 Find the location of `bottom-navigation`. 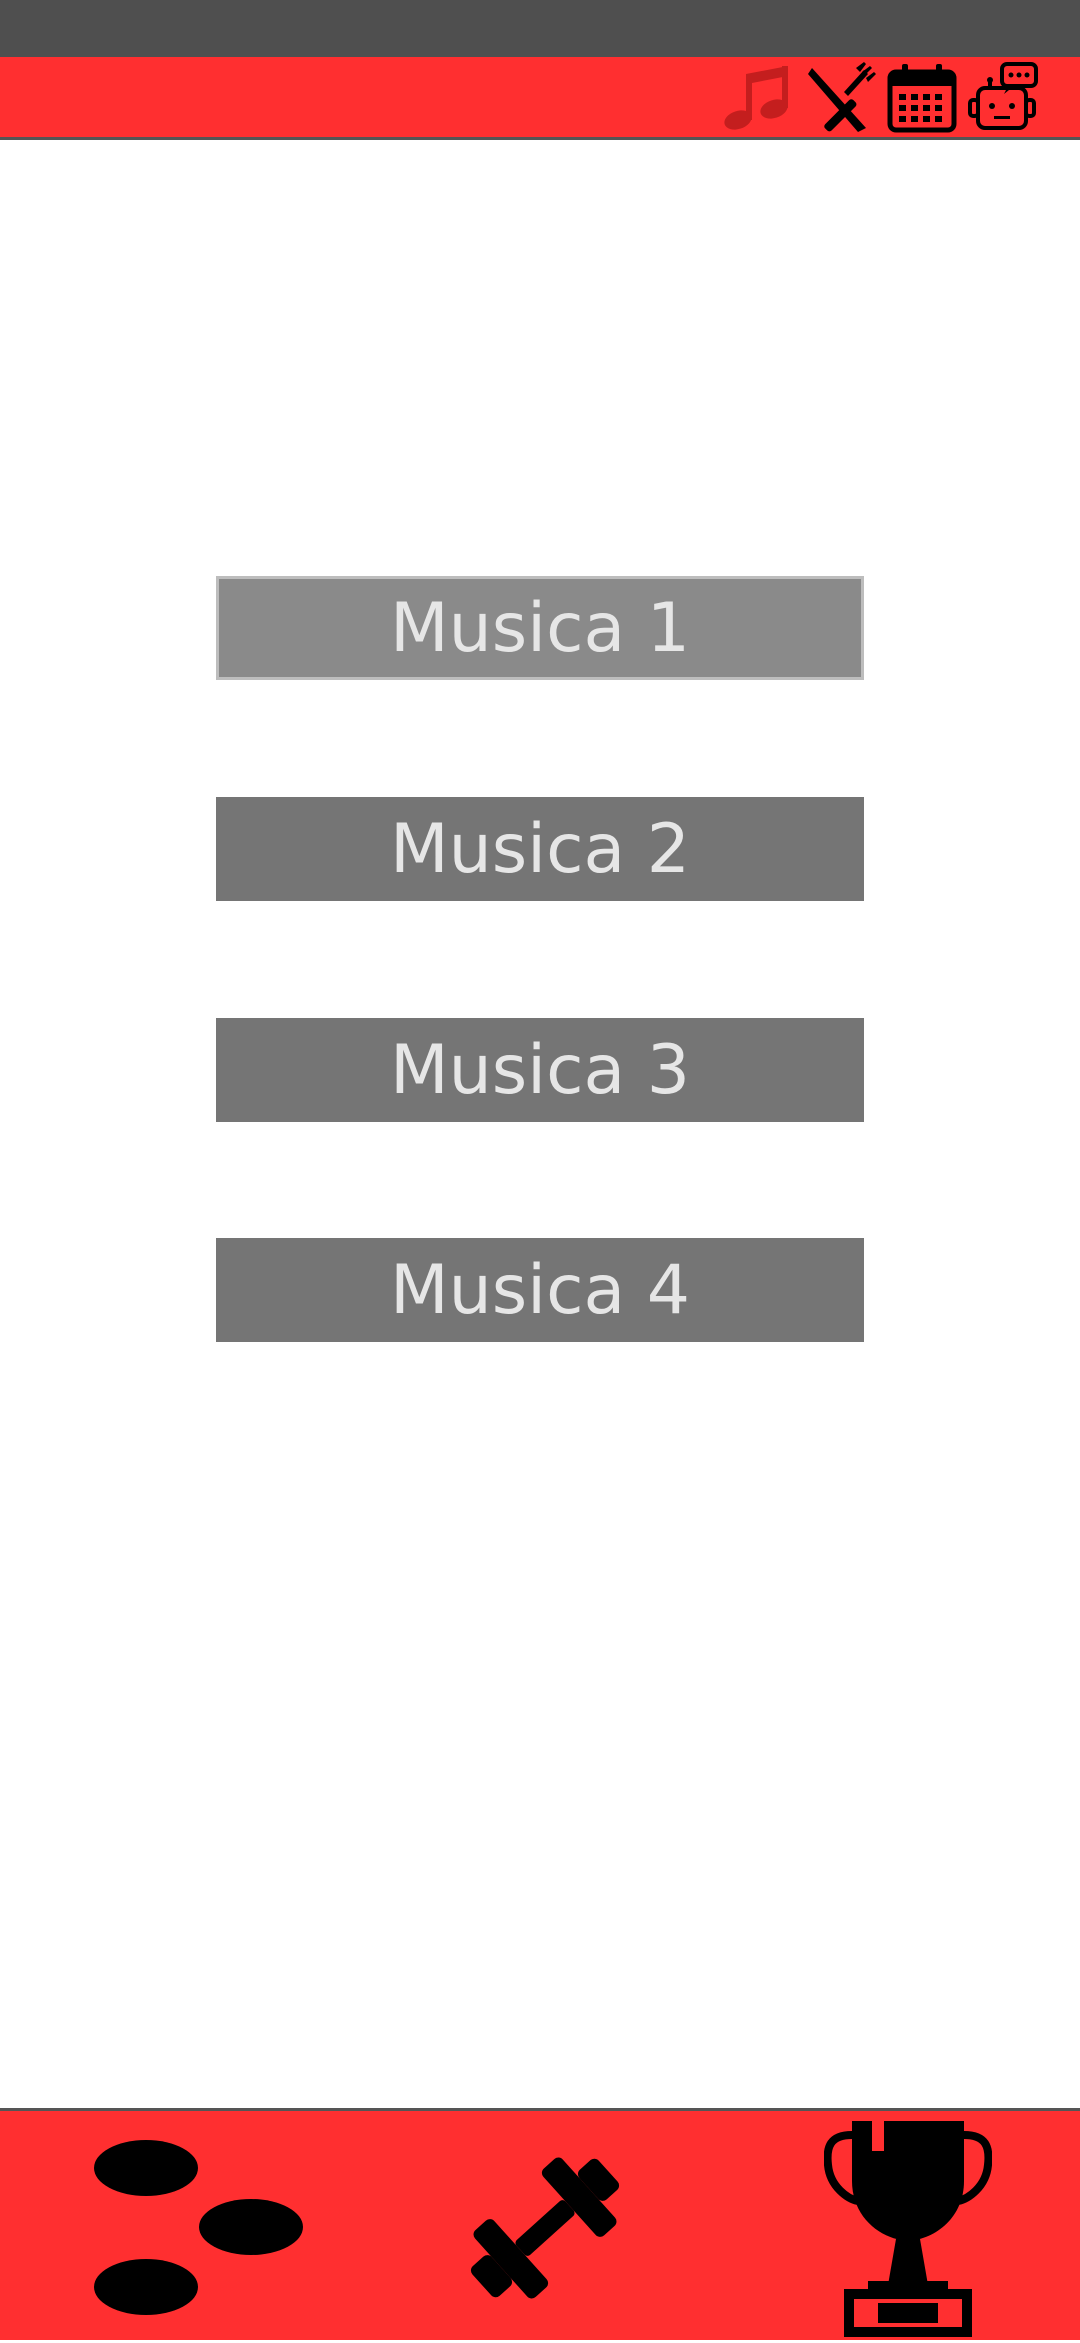

bottom-navigation is located at coordinates (540, 2224).